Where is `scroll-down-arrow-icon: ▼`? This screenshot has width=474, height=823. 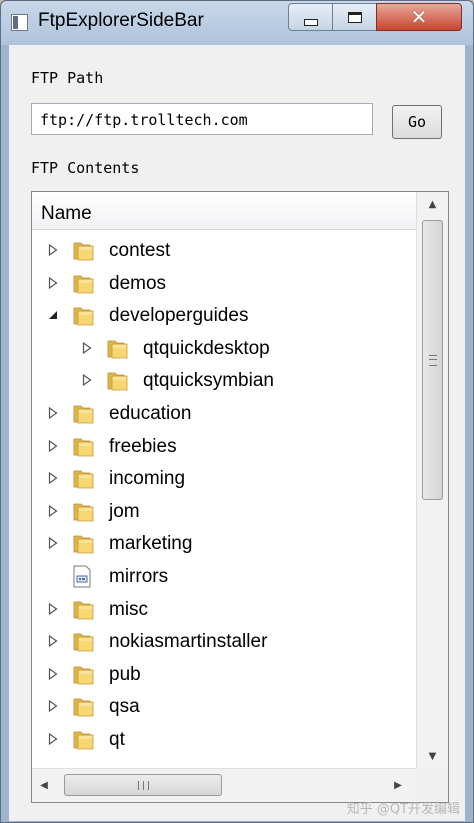
scroll-down-arrow-icon: ▼ is located at coordinates (432, 756).